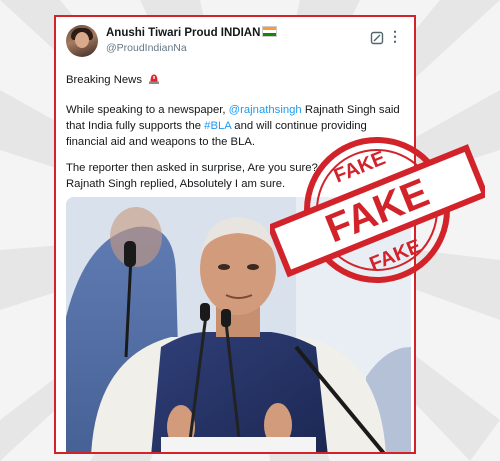  I want to click on more-options-icon: ⋮, so click(395, 38).